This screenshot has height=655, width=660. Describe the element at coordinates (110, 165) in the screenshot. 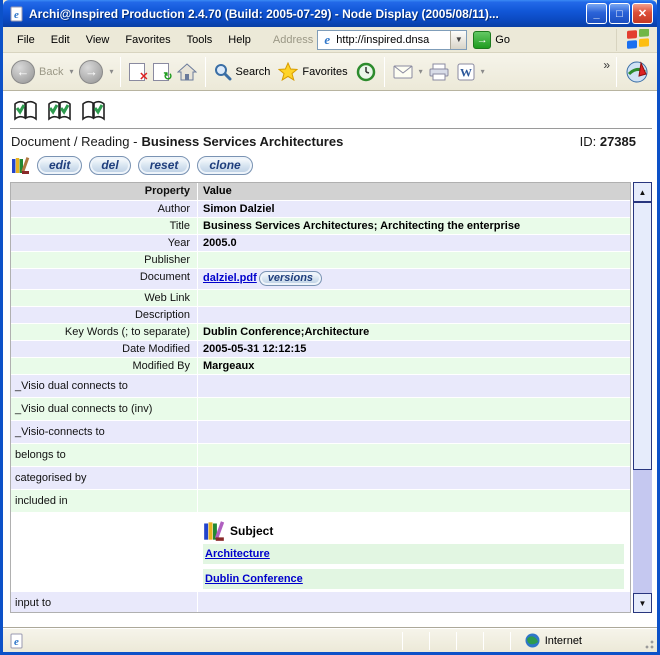

I see `del-button: del` at that location.